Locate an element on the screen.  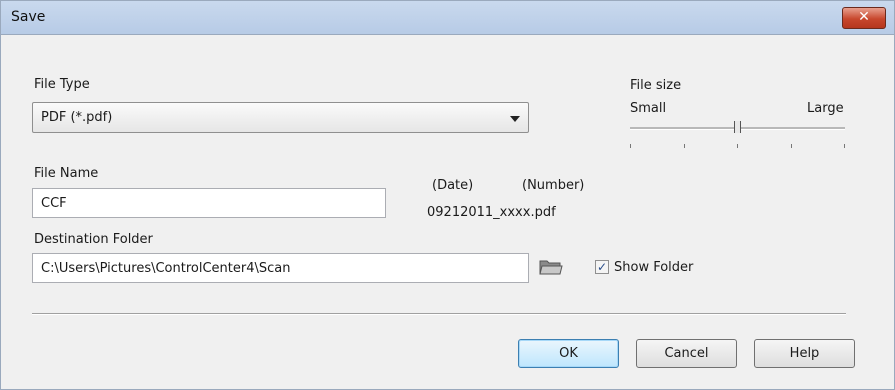
folder-icon is located at coordinates (551, 267).